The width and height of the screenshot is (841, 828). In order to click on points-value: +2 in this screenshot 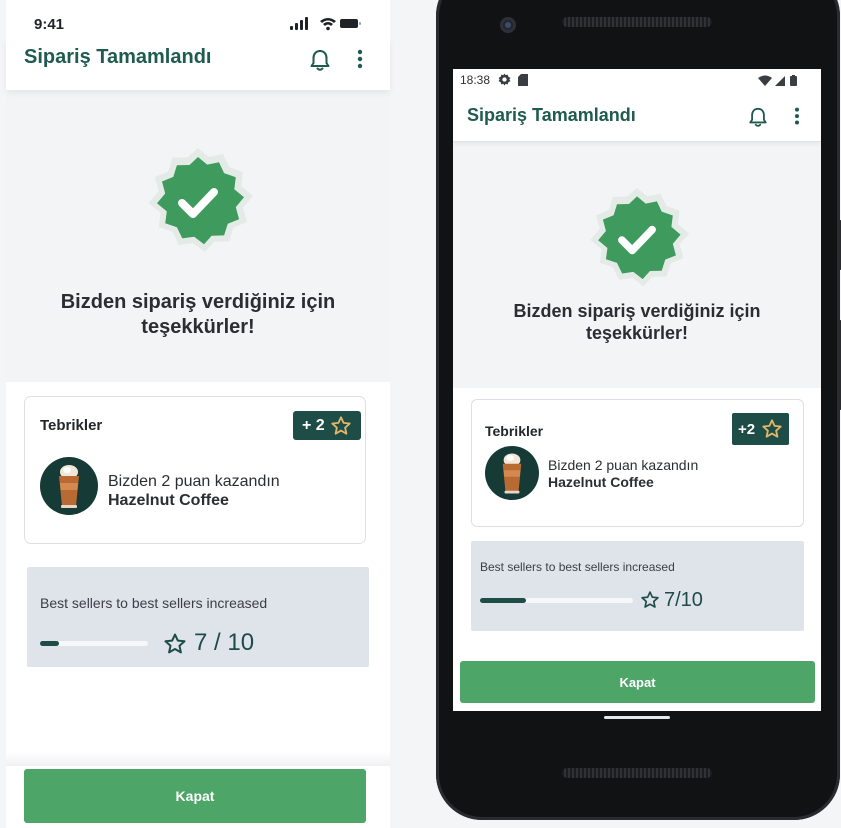, I will do `click(747, 429)`.